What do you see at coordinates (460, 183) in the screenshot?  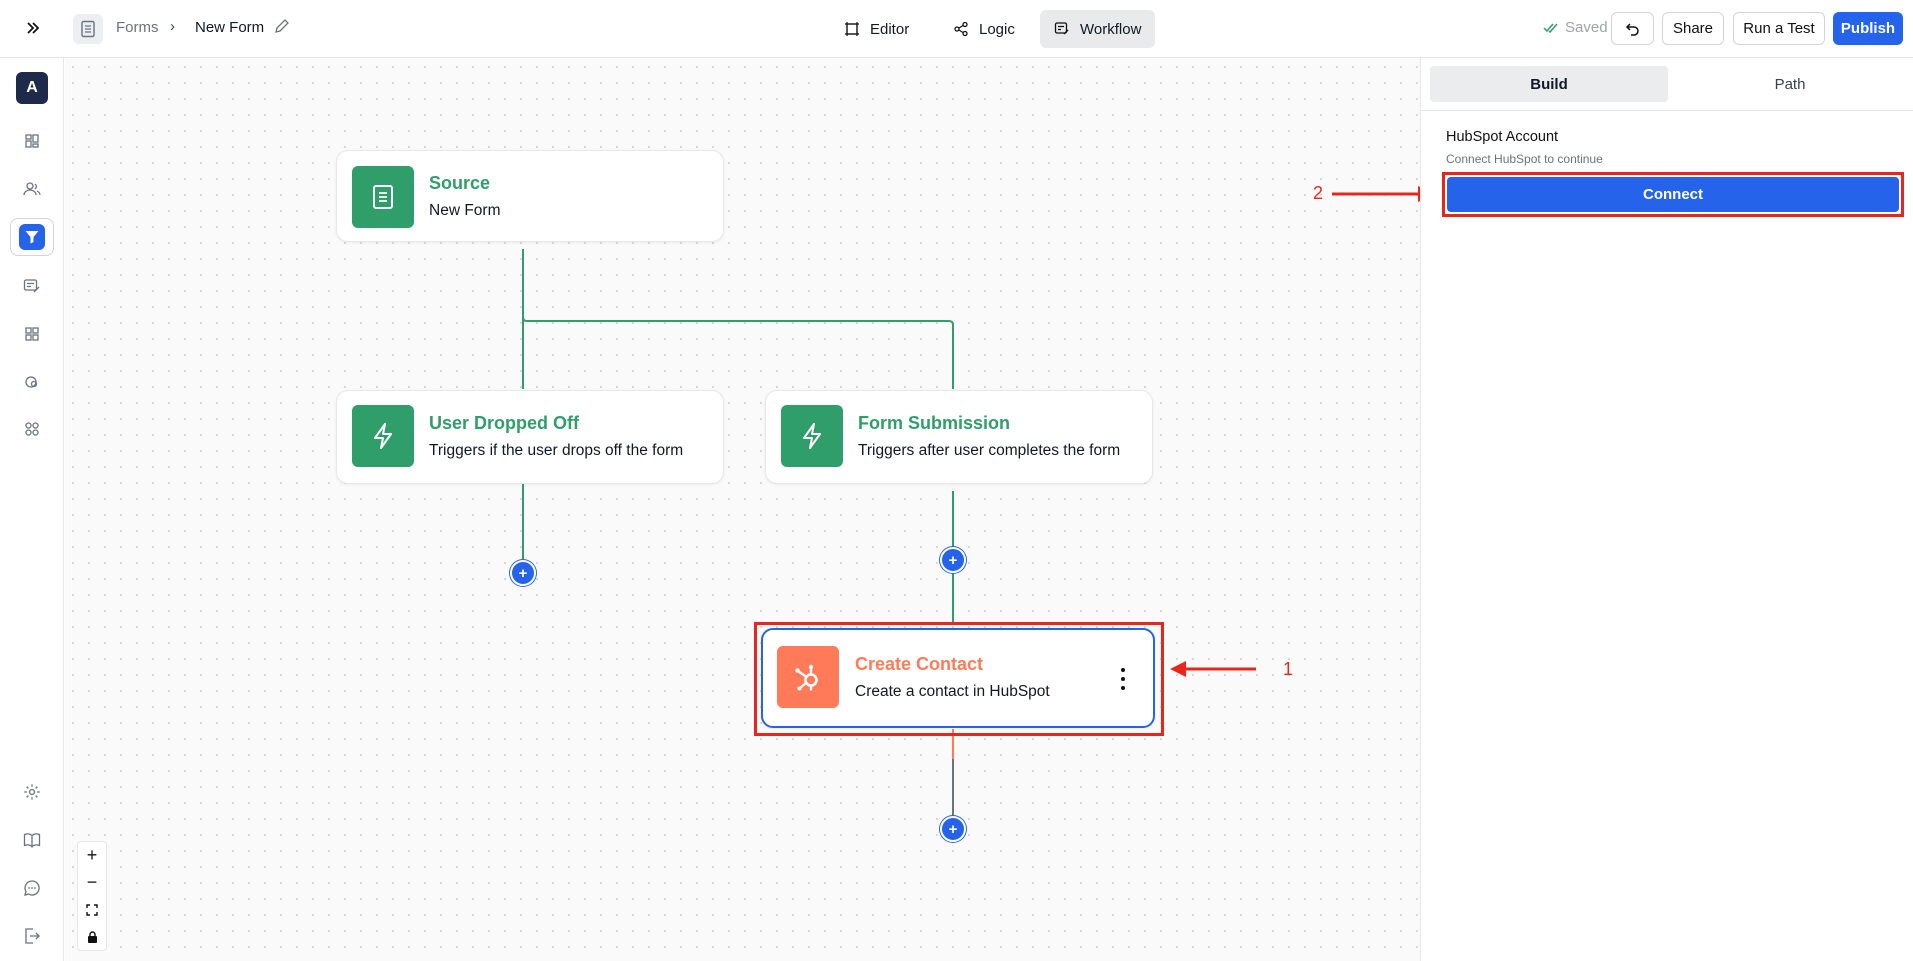 I see `source-node-title: Source` at bounding box center [460, 183].